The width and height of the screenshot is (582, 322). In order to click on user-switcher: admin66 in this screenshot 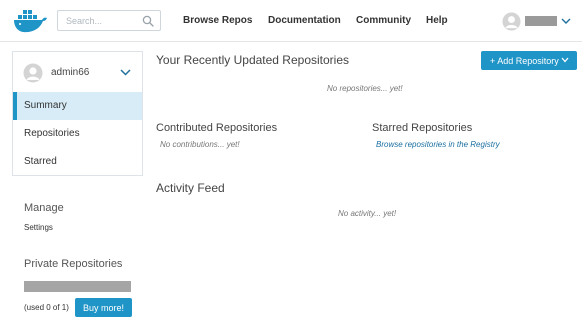, I will do `click(77, 72)`.